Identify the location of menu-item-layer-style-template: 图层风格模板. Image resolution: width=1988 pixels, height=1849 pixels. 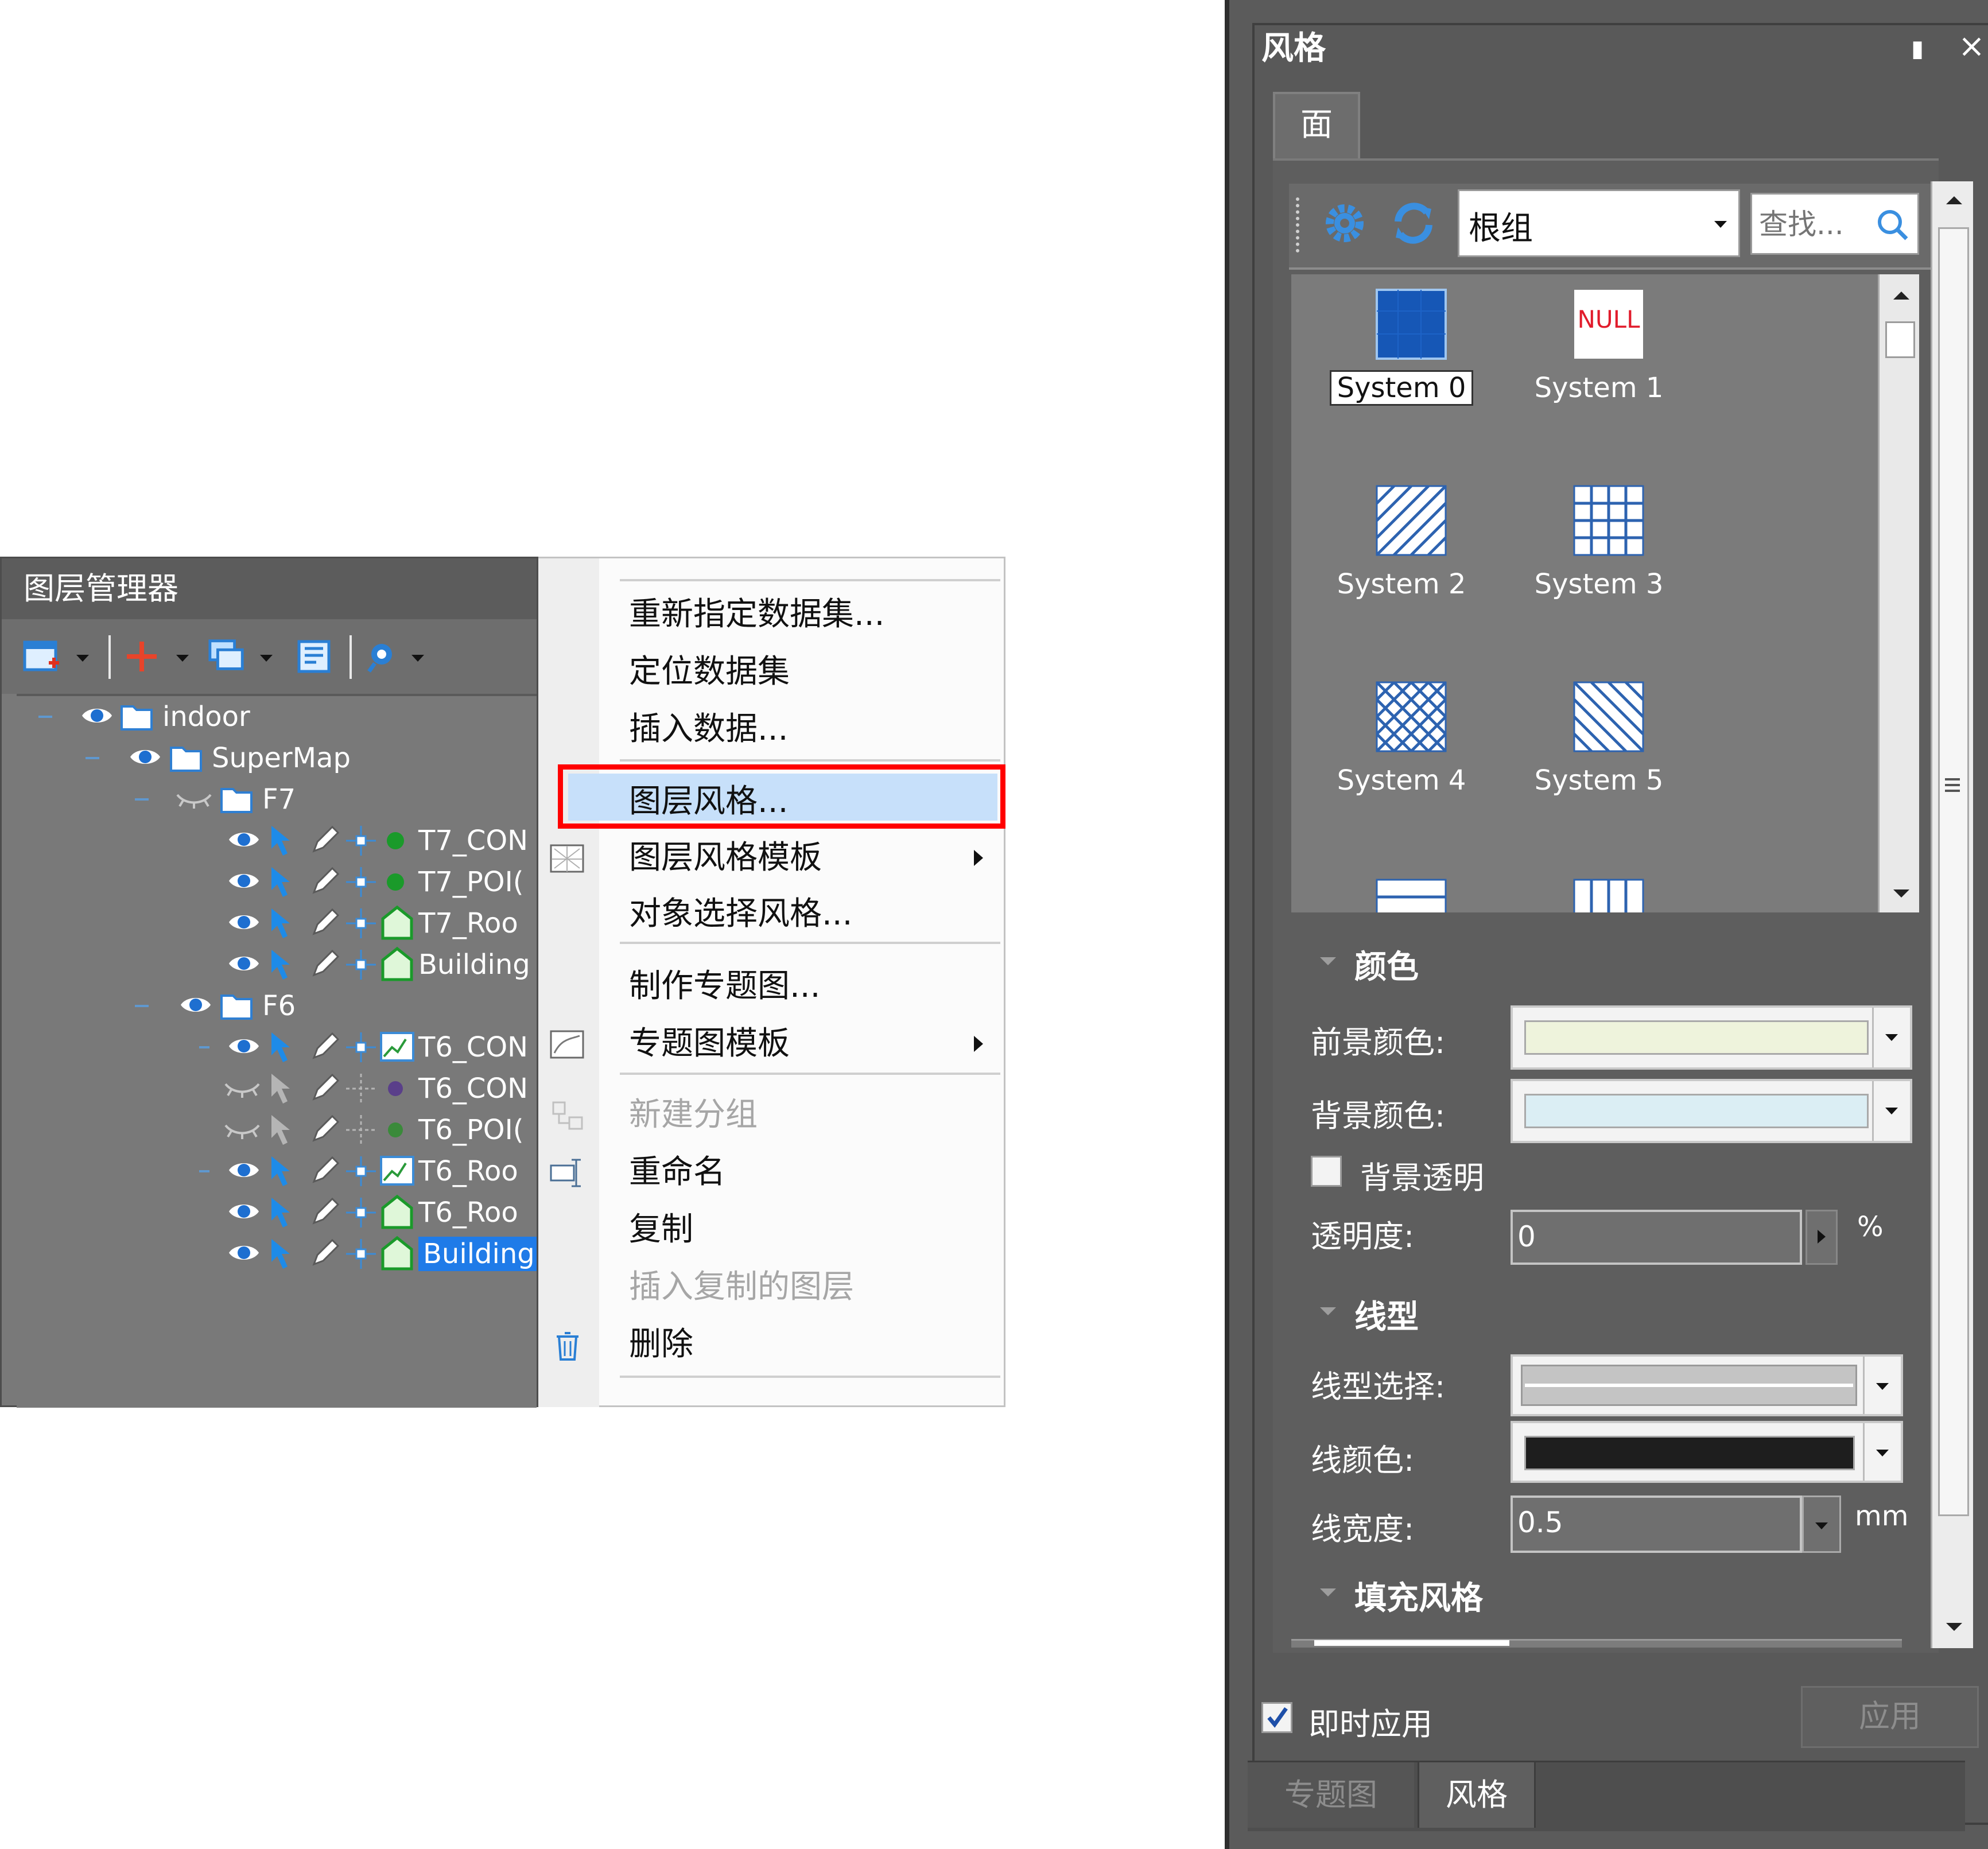
(771, 858).